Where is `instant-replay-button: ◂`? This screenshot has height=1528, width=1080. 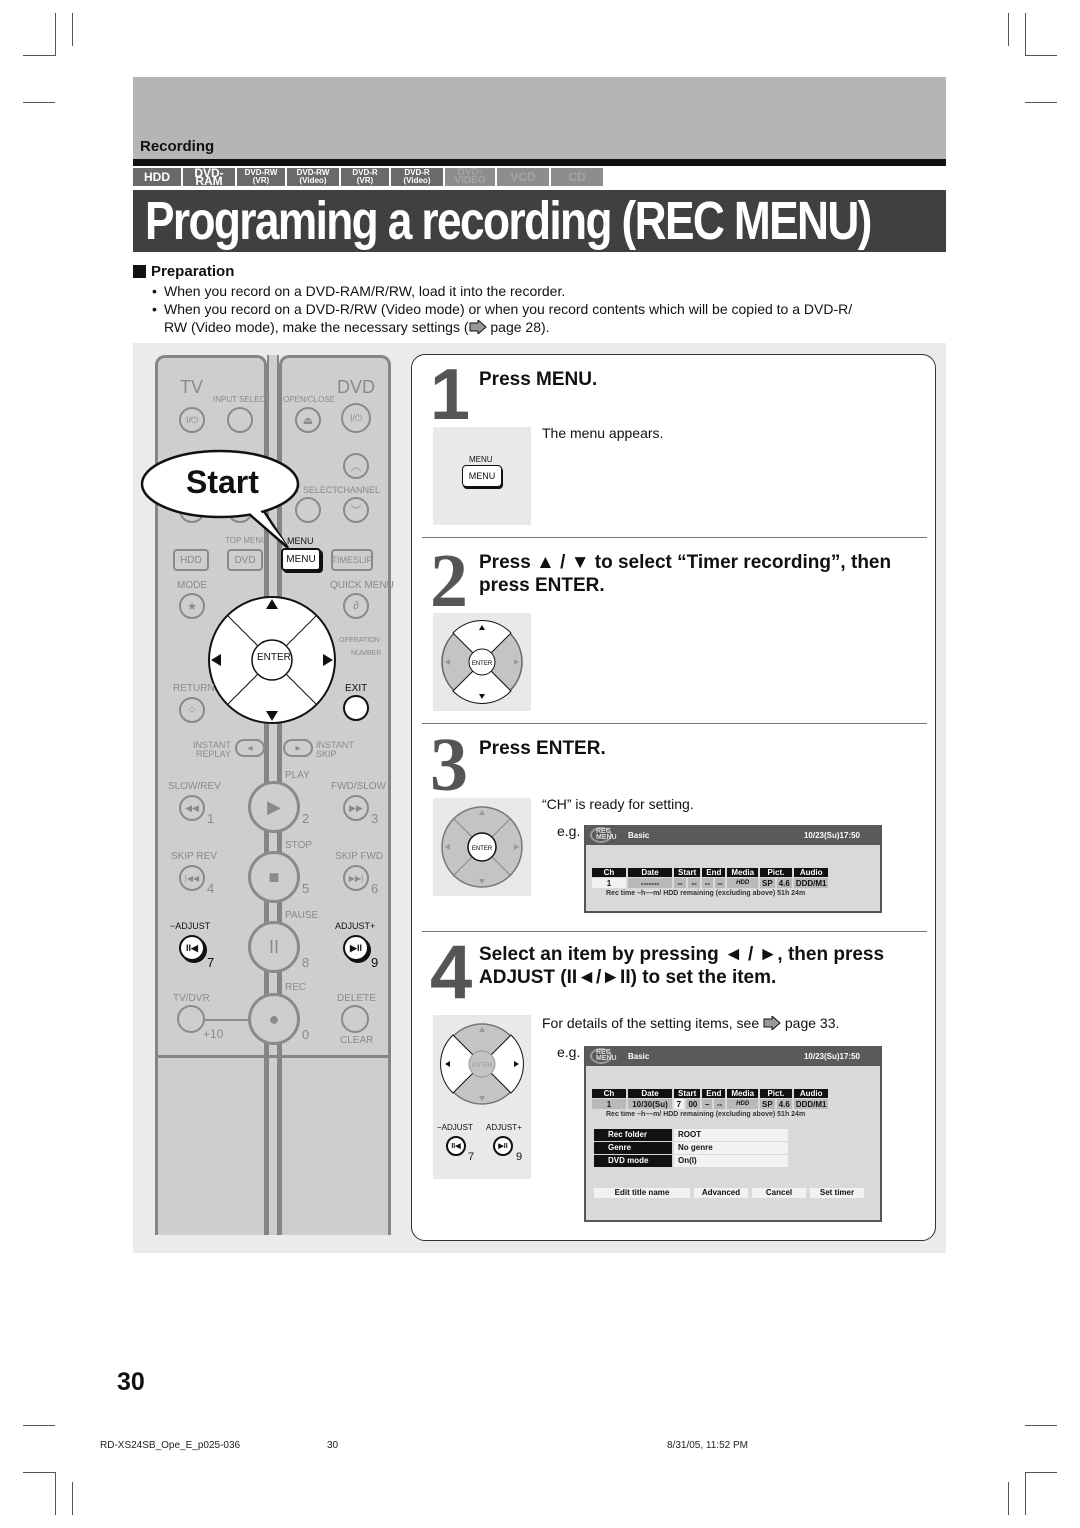
instant-replay-button: ◂ is located at coordinates (250, 748).